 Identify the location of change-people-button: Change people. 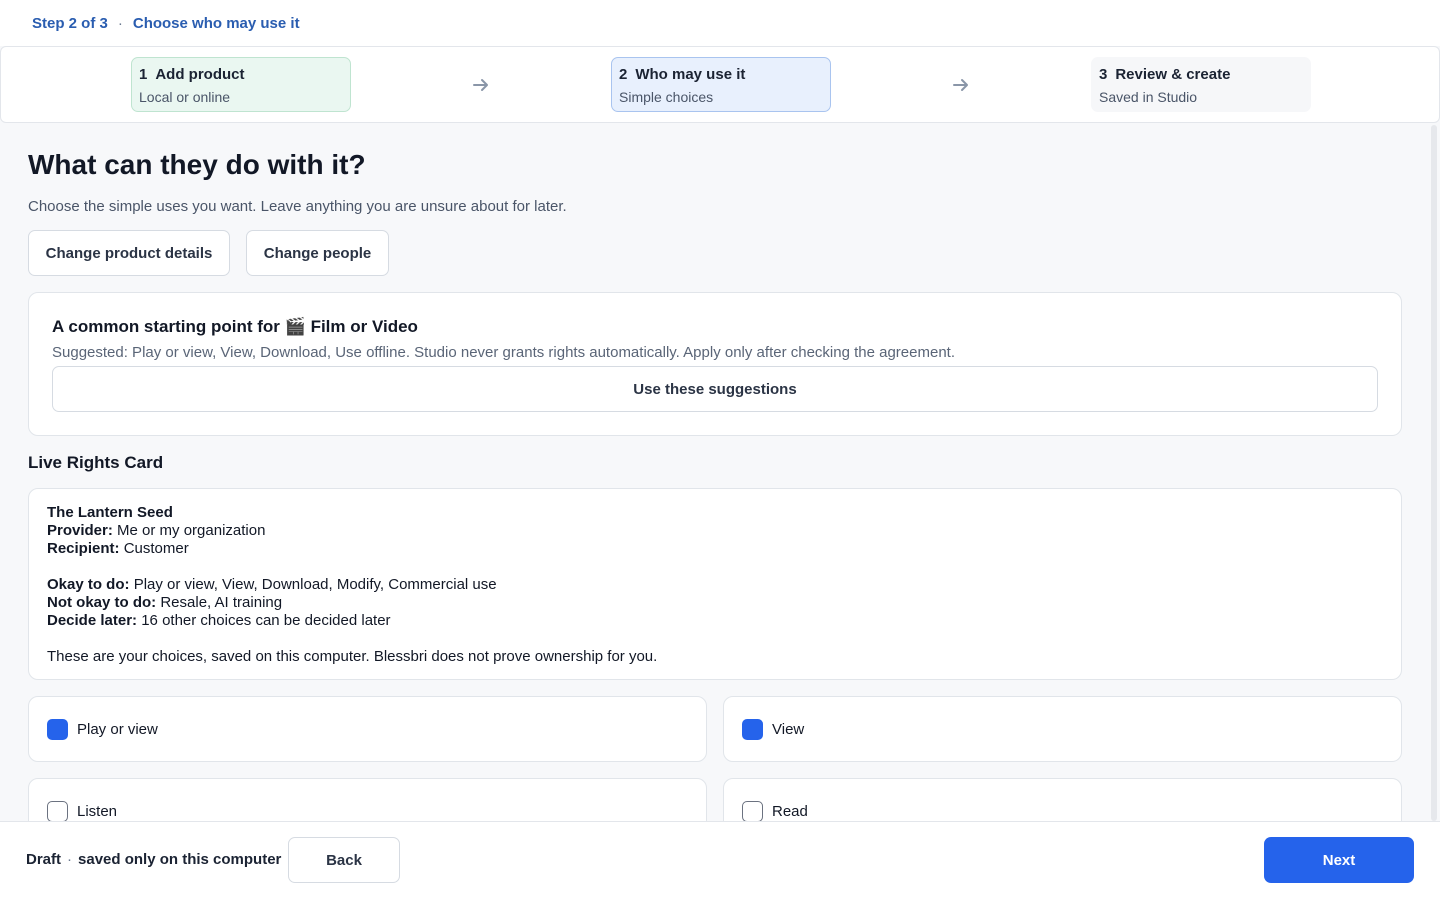
(317, 253).